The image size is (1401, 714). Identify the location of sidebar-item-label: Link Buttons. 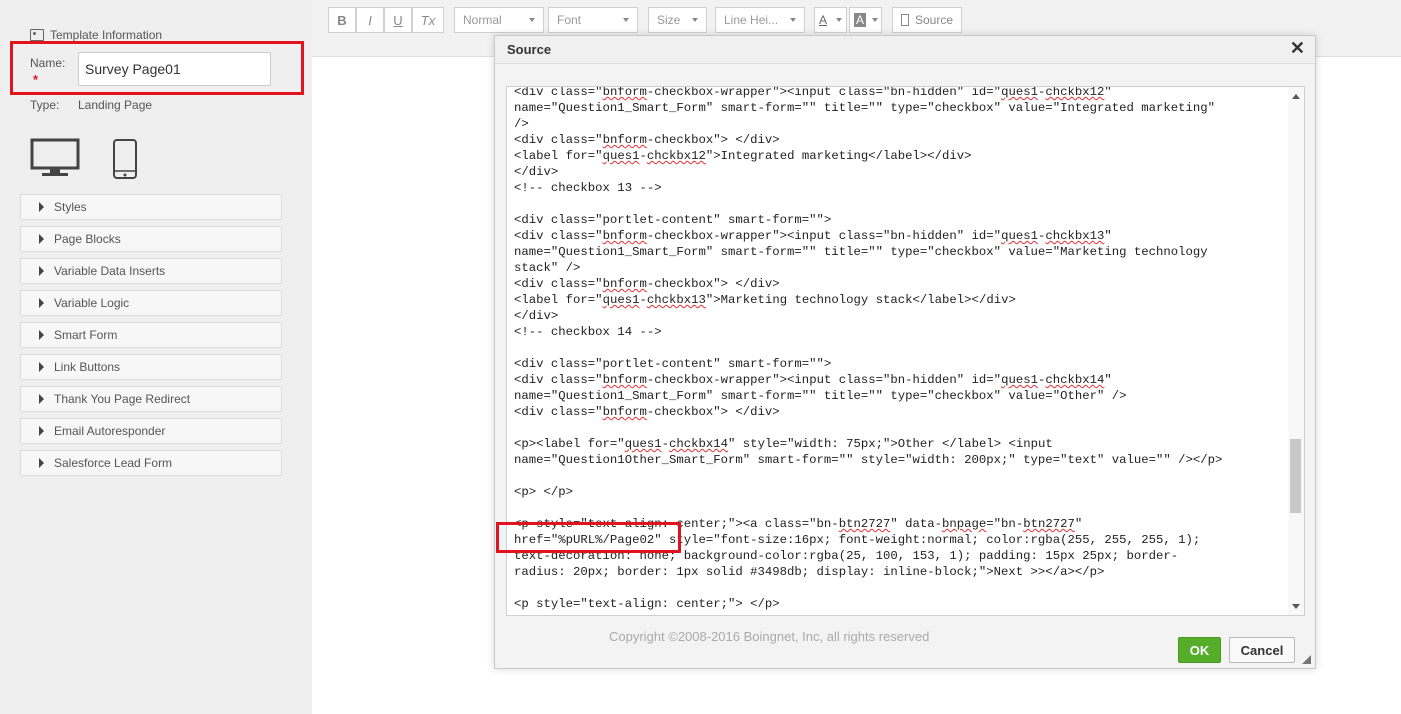
(87, 367).